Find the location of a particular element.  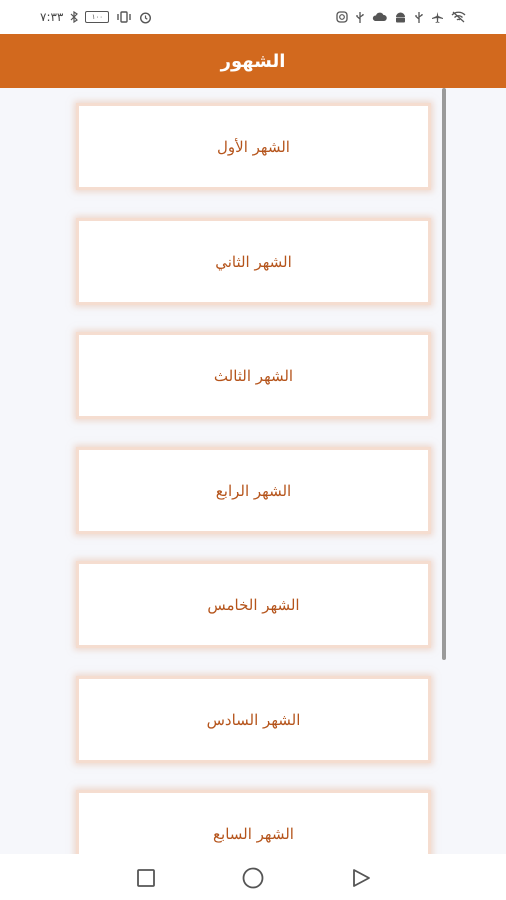

month-card-7: الشهر السابع is located at coordinates (253, 822).